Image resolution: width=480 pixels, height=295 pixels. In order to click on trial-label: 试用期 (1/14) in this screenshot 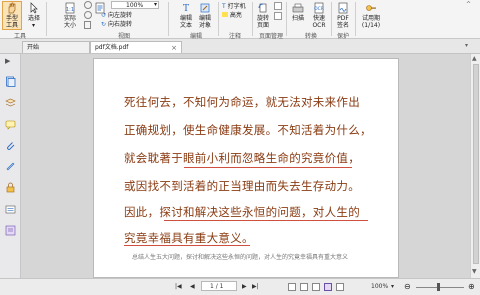, I will do `click(371, 22)`.